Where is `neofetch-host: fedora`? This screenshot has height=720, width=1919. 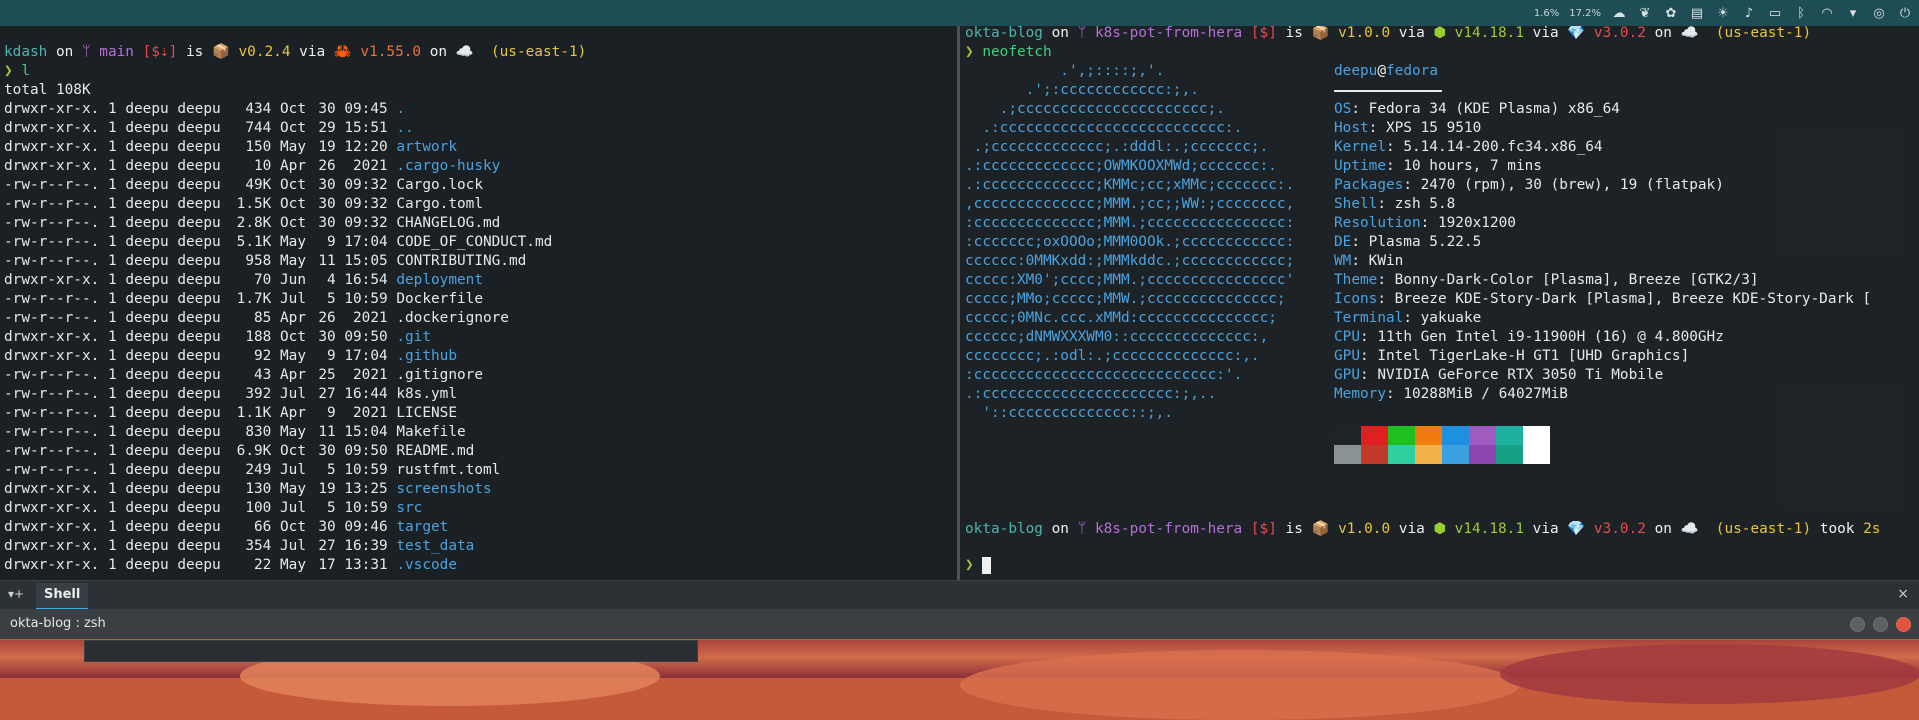
neofetch-host: fedora is located at coordinates (1412, 71).